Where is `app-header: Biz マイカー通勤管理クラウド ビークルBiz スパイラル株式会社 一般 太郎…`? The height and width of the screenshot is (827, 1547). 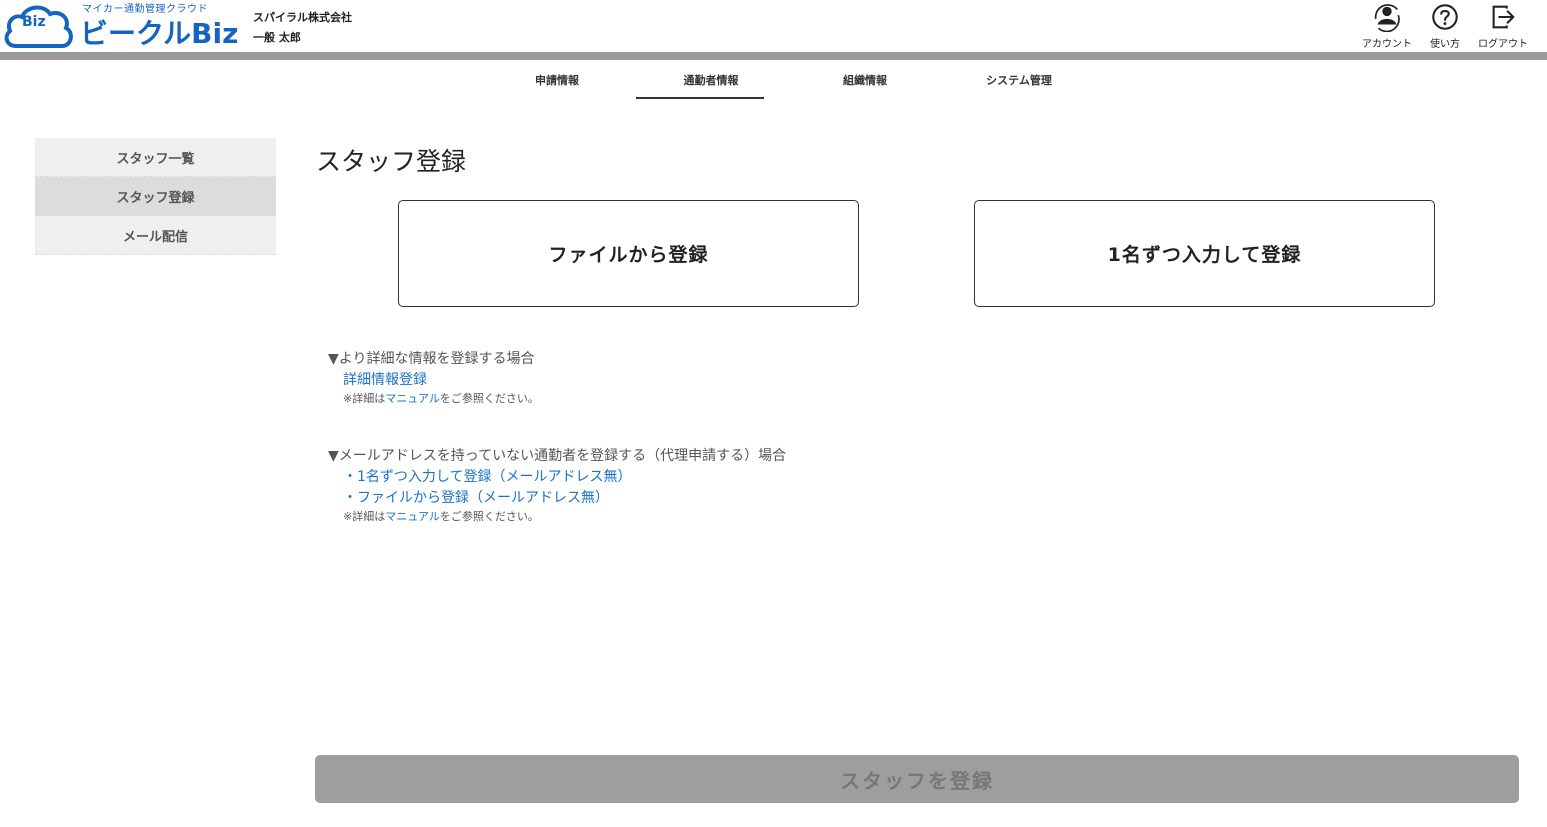
app-header: Biz マイカー通勤管理クラウド ビークルBiz スパイラル株式会社 一般 太郎… is located at coordinates (773, 26).